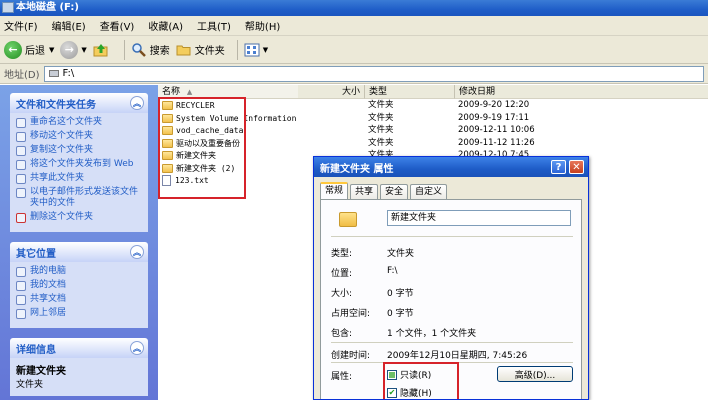 The width and height of the screenshot is (708, 400). What do you see at coordinates (351, 314) in the screenshot?
I see `size-on-disk-label: 占用空间:` at bounding box center [351, 314].